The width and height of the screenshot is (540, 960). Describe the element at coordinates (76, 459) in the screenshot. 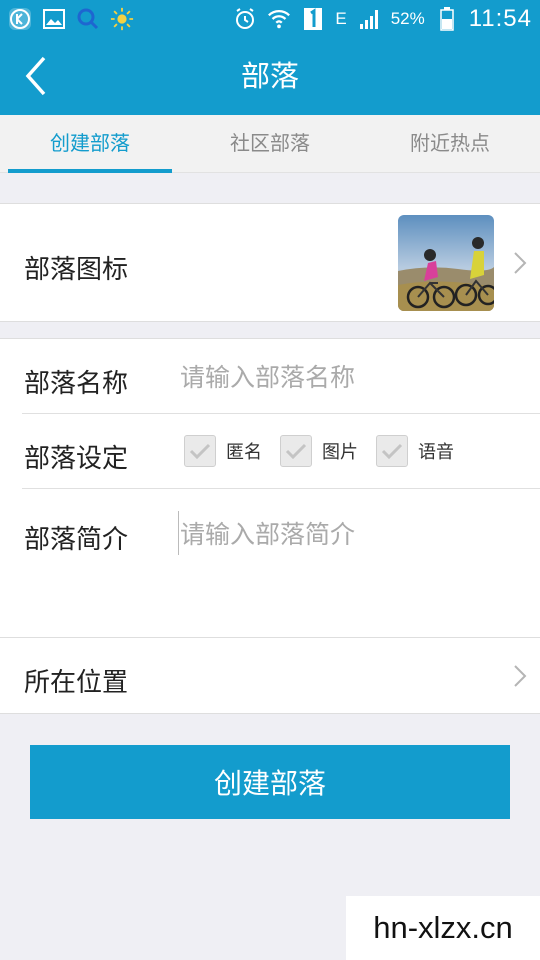

I see `tribe-settings-label: 部落设定` at that location.